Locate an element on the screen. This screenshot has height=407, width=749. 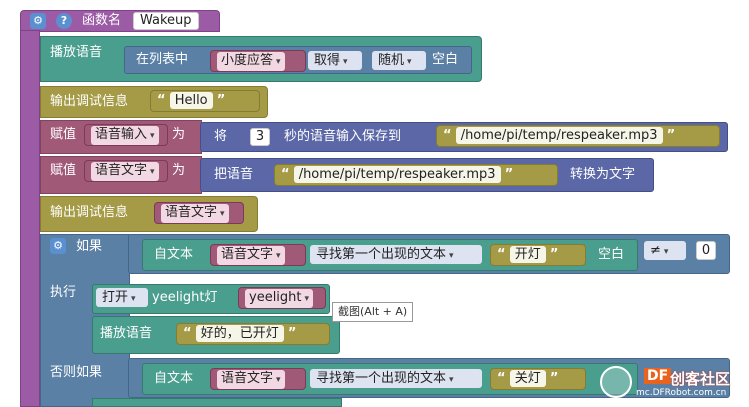
needle-string-1: “ 开灯 ” is located at coordinates (538, 255).